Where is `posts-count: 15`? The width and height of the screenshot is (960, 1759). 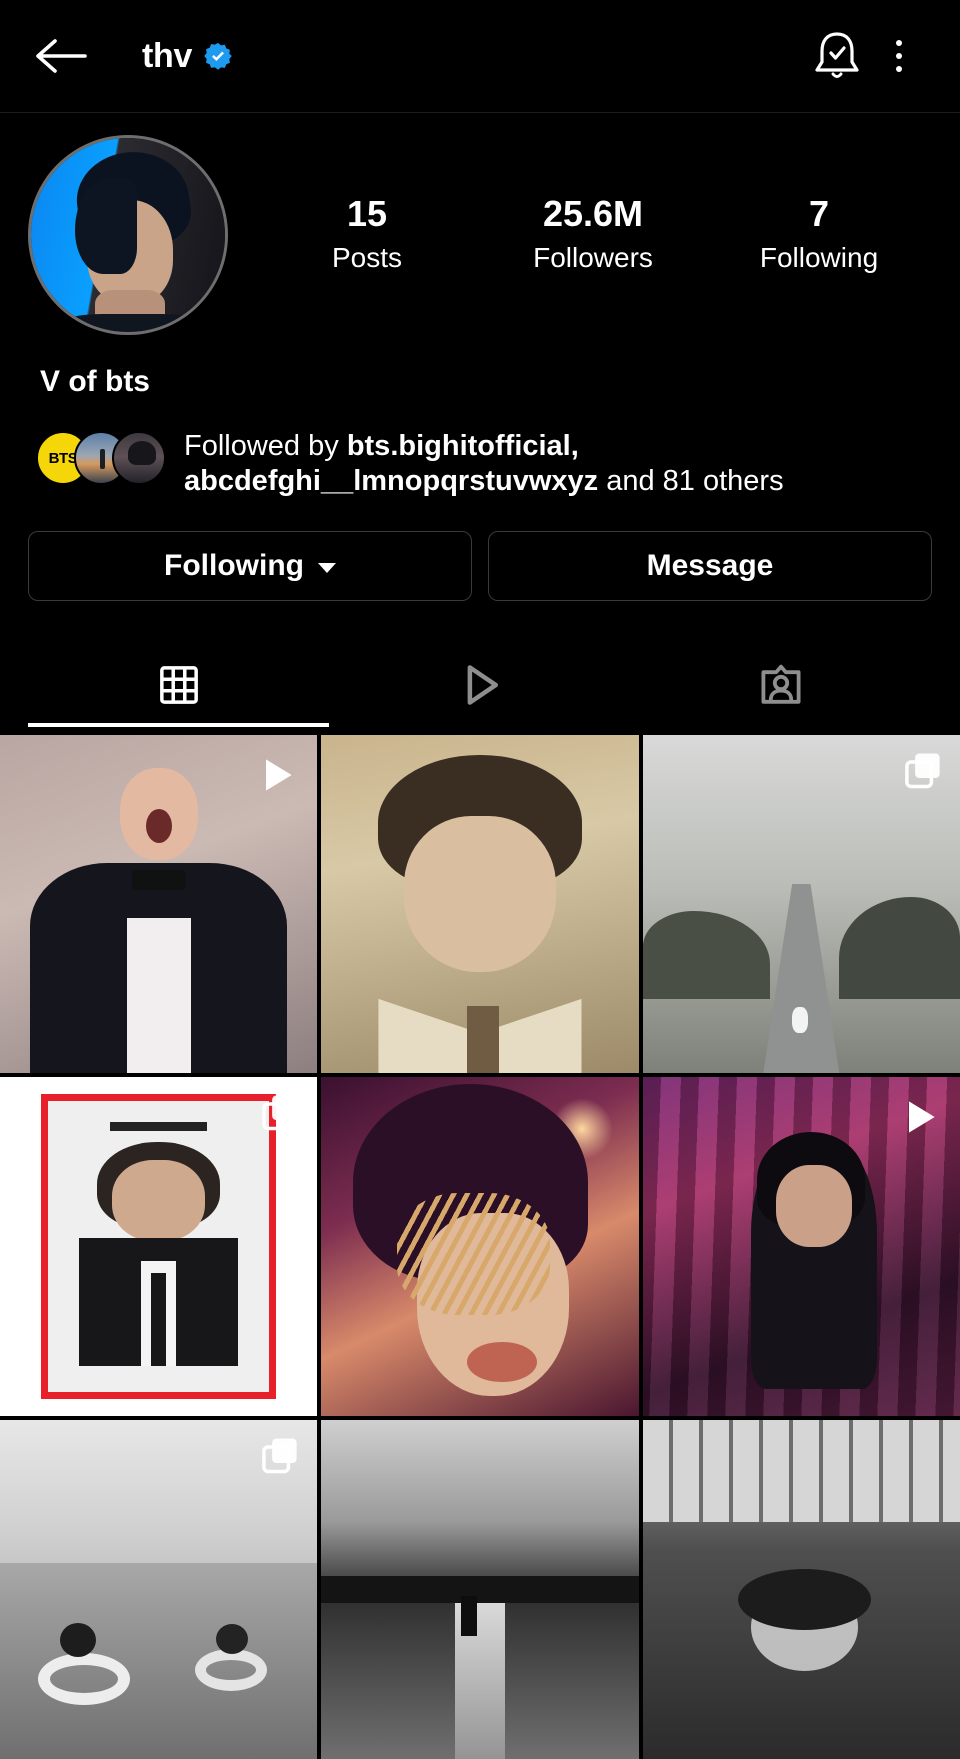
posts-count: 15 is located at coordinates (367, 213).